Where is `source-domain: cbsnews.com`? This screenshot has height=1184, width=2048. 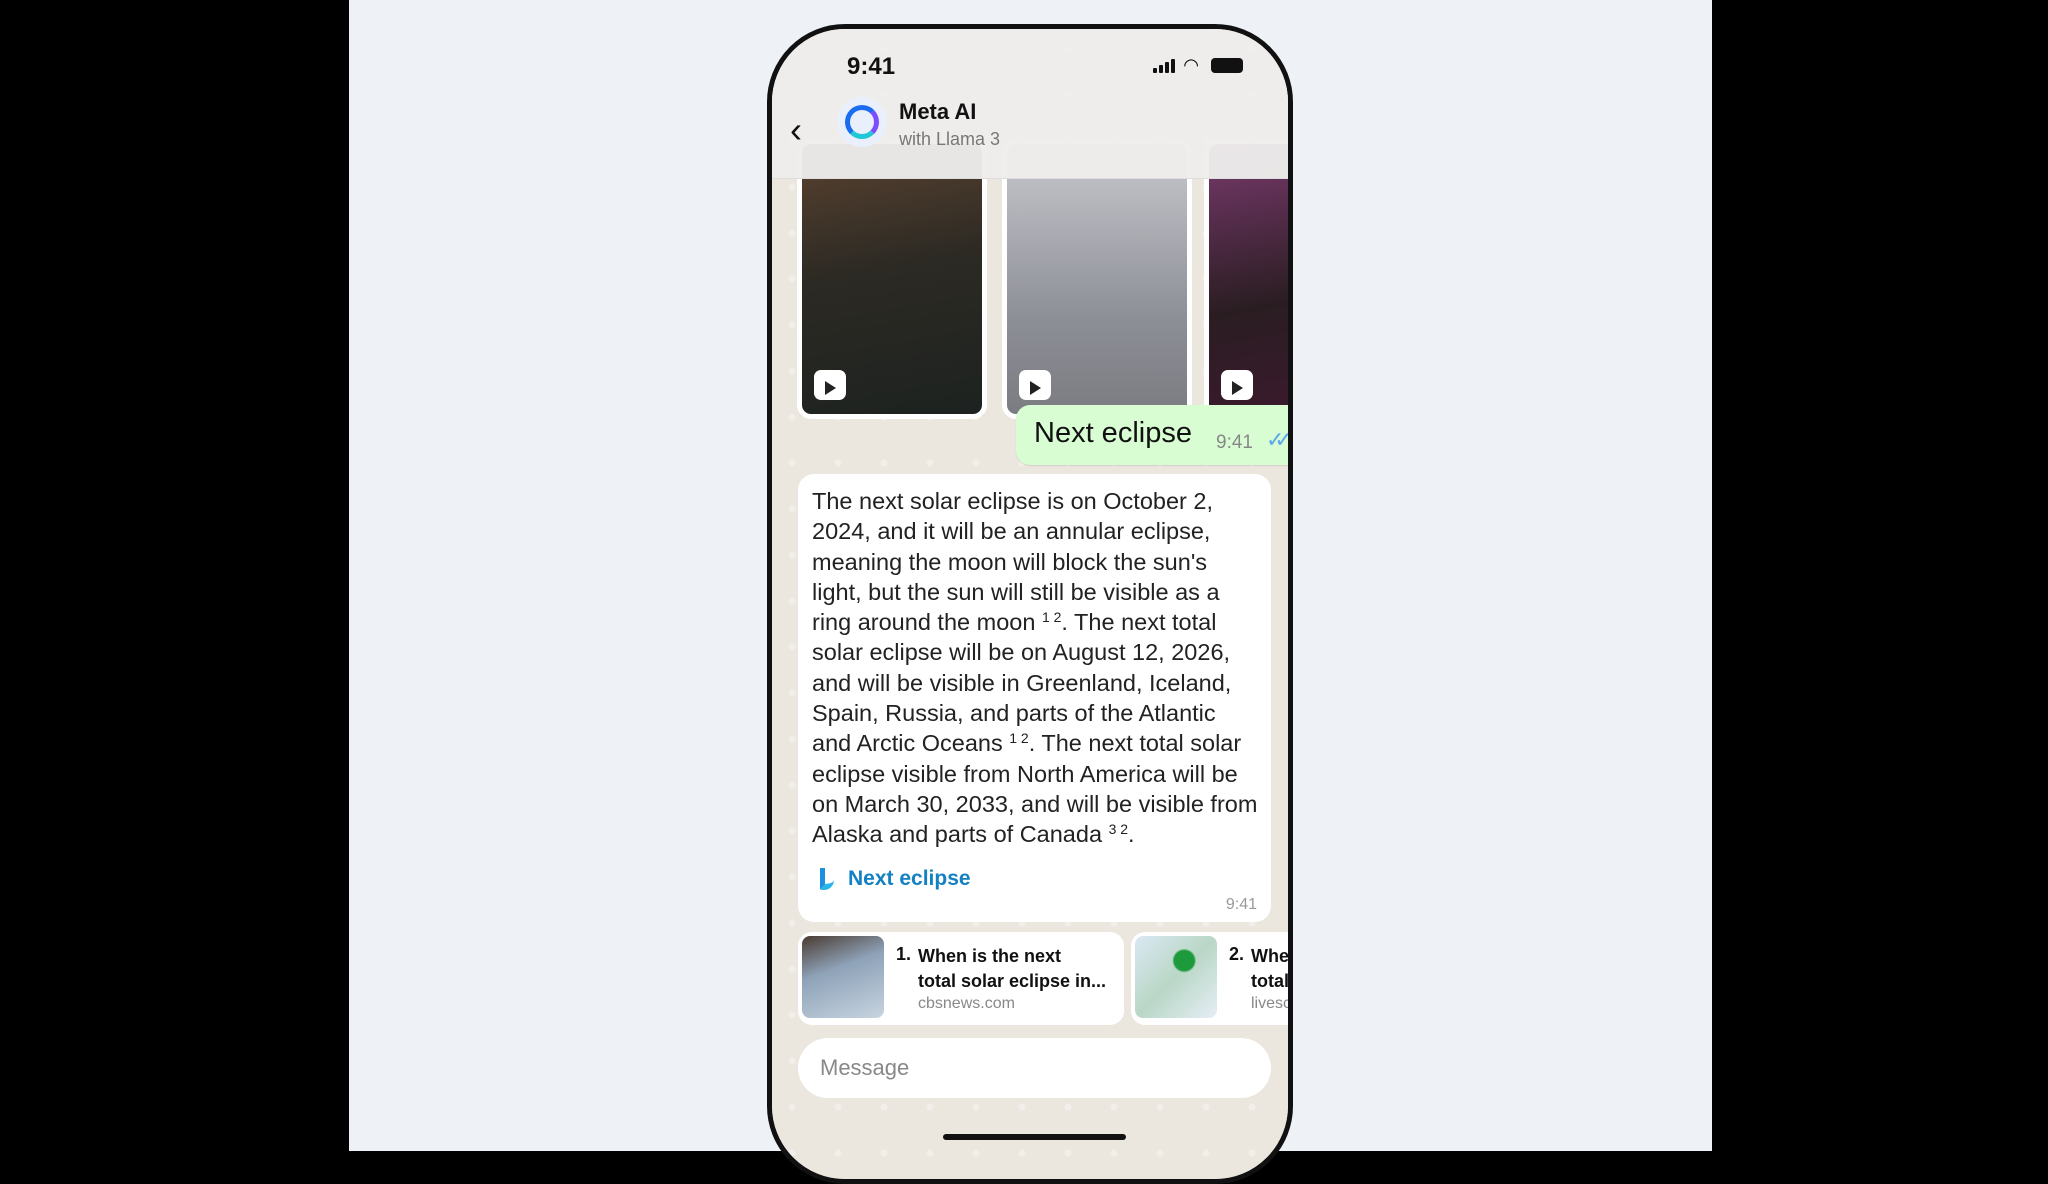
source-domain: cbsnews.com is located at coordinates (966, 1003).